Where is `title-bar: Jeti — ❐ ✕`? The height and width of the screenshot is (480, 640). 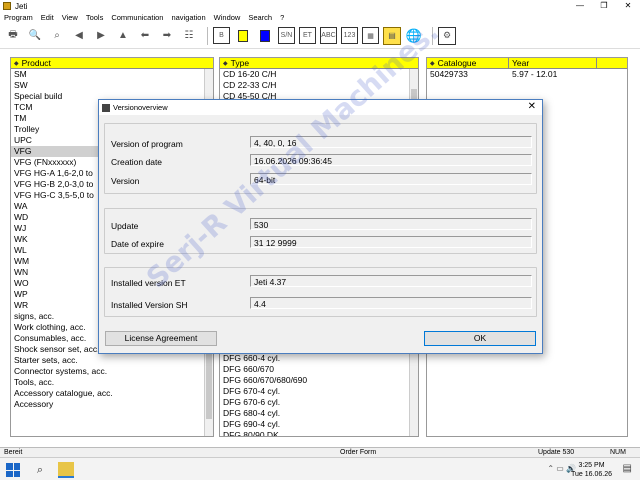 title-bar: Jeti — ❐ ✕ is located at coordinates (320, 6).